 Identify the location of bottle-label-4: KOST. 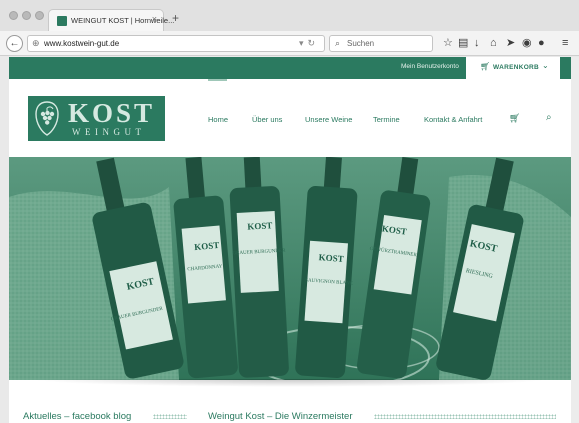
(331, 258).